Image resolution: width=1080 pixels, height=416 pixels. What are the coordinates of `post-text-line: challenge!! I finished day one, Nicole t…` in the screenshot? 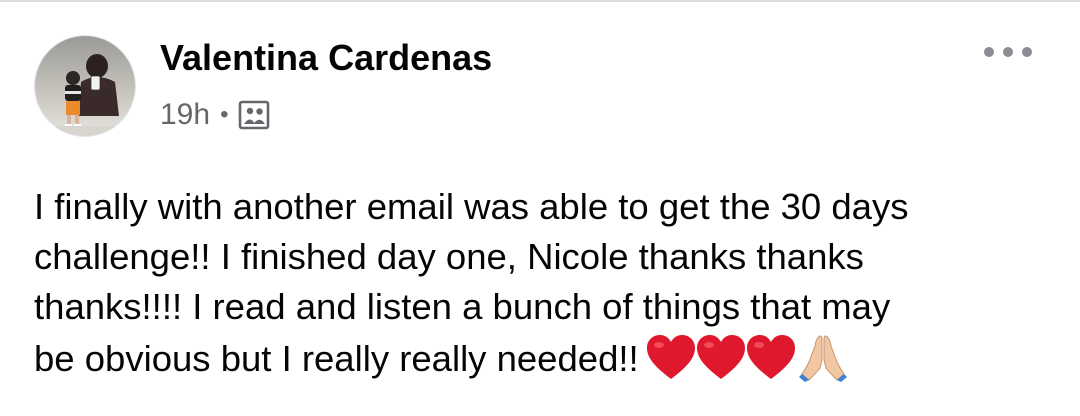 It's located at (449, 256).